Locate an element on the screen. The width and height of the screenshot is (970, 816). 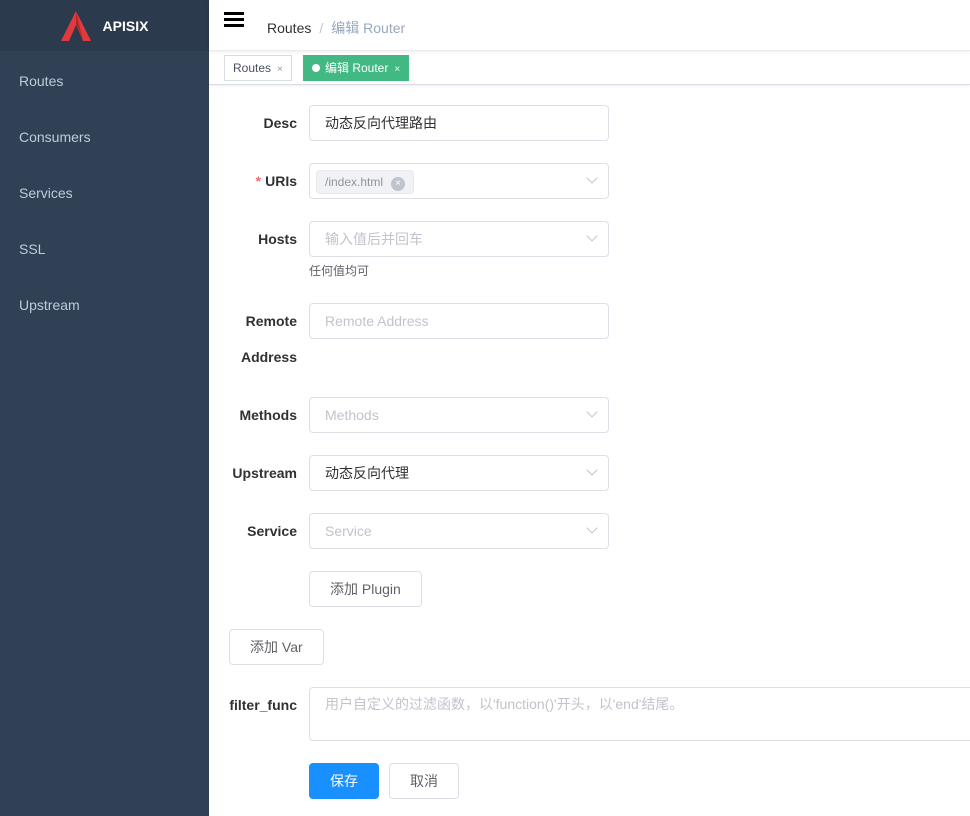
tag-label: 编辑 Router is located at coordinates (357, 68).